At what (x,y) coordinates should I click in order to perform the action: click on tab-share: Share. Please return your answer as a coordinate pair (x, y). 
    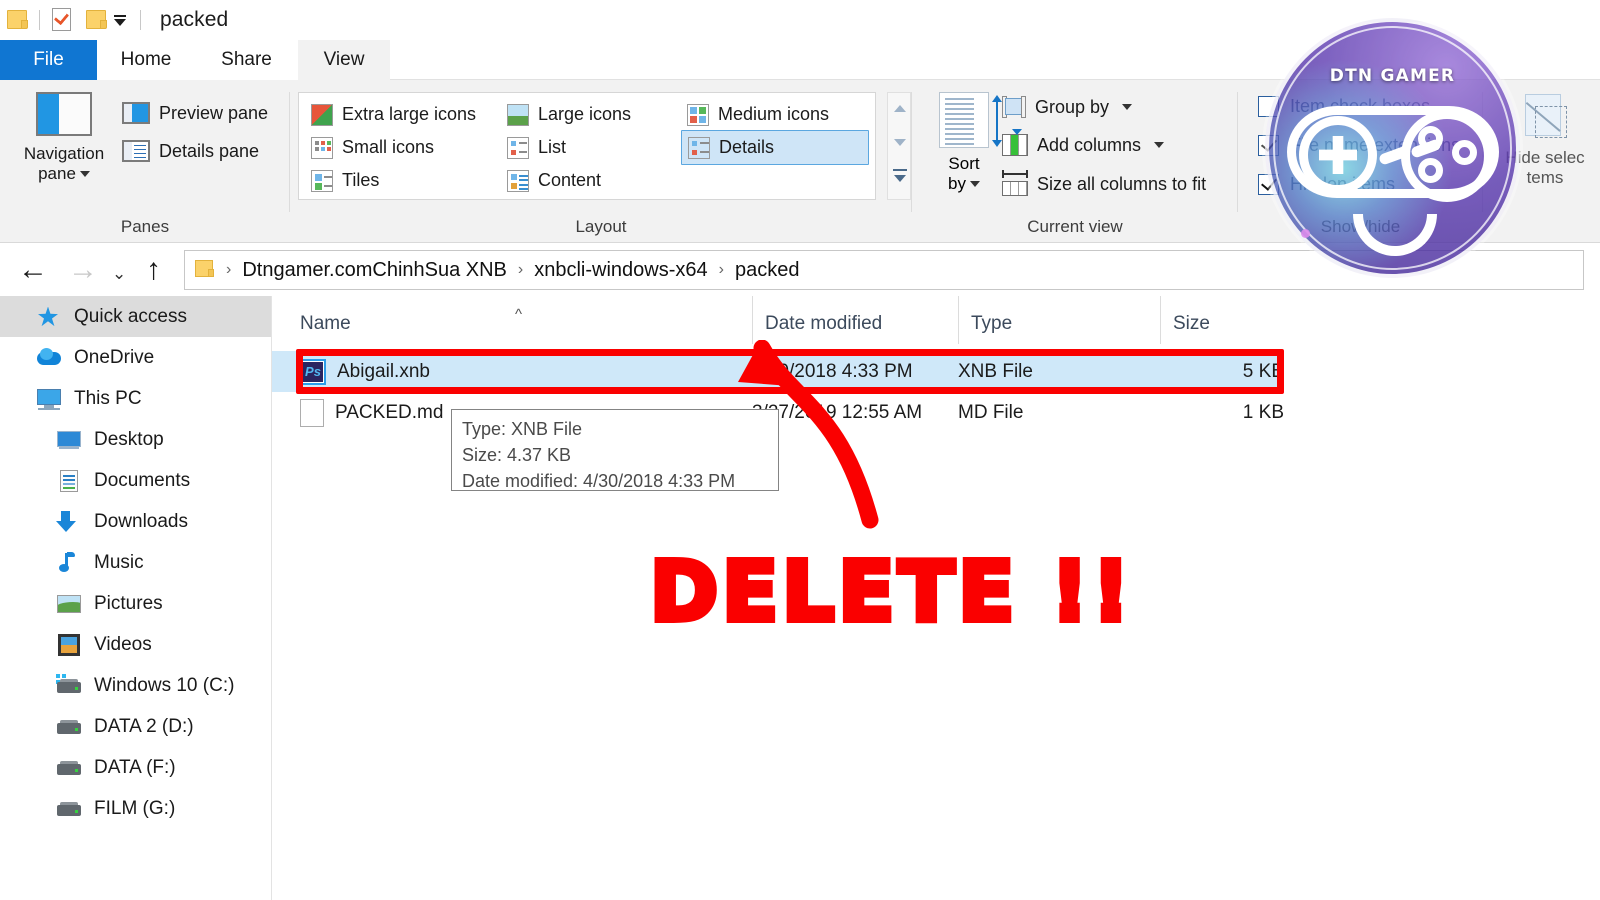
    Looking at the image, I should click on (246, 60).